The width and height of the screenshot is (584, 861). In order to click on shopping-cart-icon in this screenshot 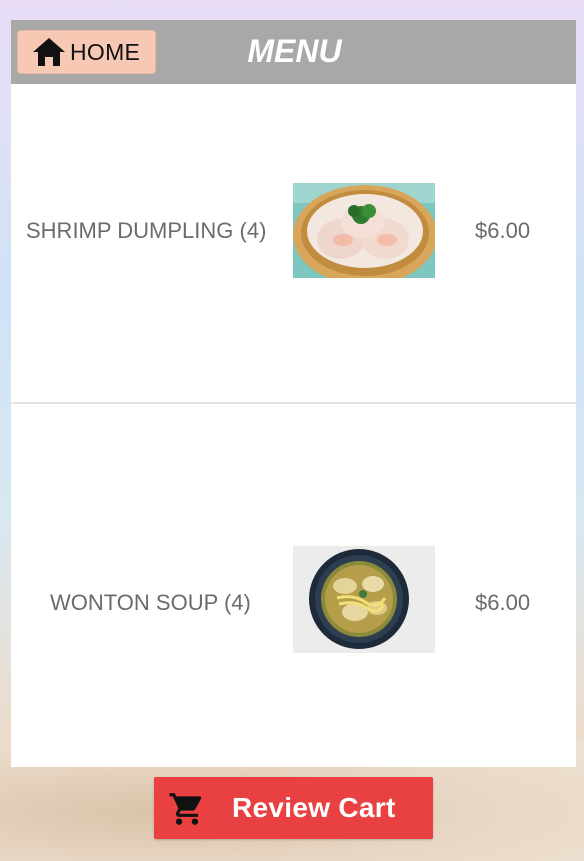, I will do `click(185, 809)`.